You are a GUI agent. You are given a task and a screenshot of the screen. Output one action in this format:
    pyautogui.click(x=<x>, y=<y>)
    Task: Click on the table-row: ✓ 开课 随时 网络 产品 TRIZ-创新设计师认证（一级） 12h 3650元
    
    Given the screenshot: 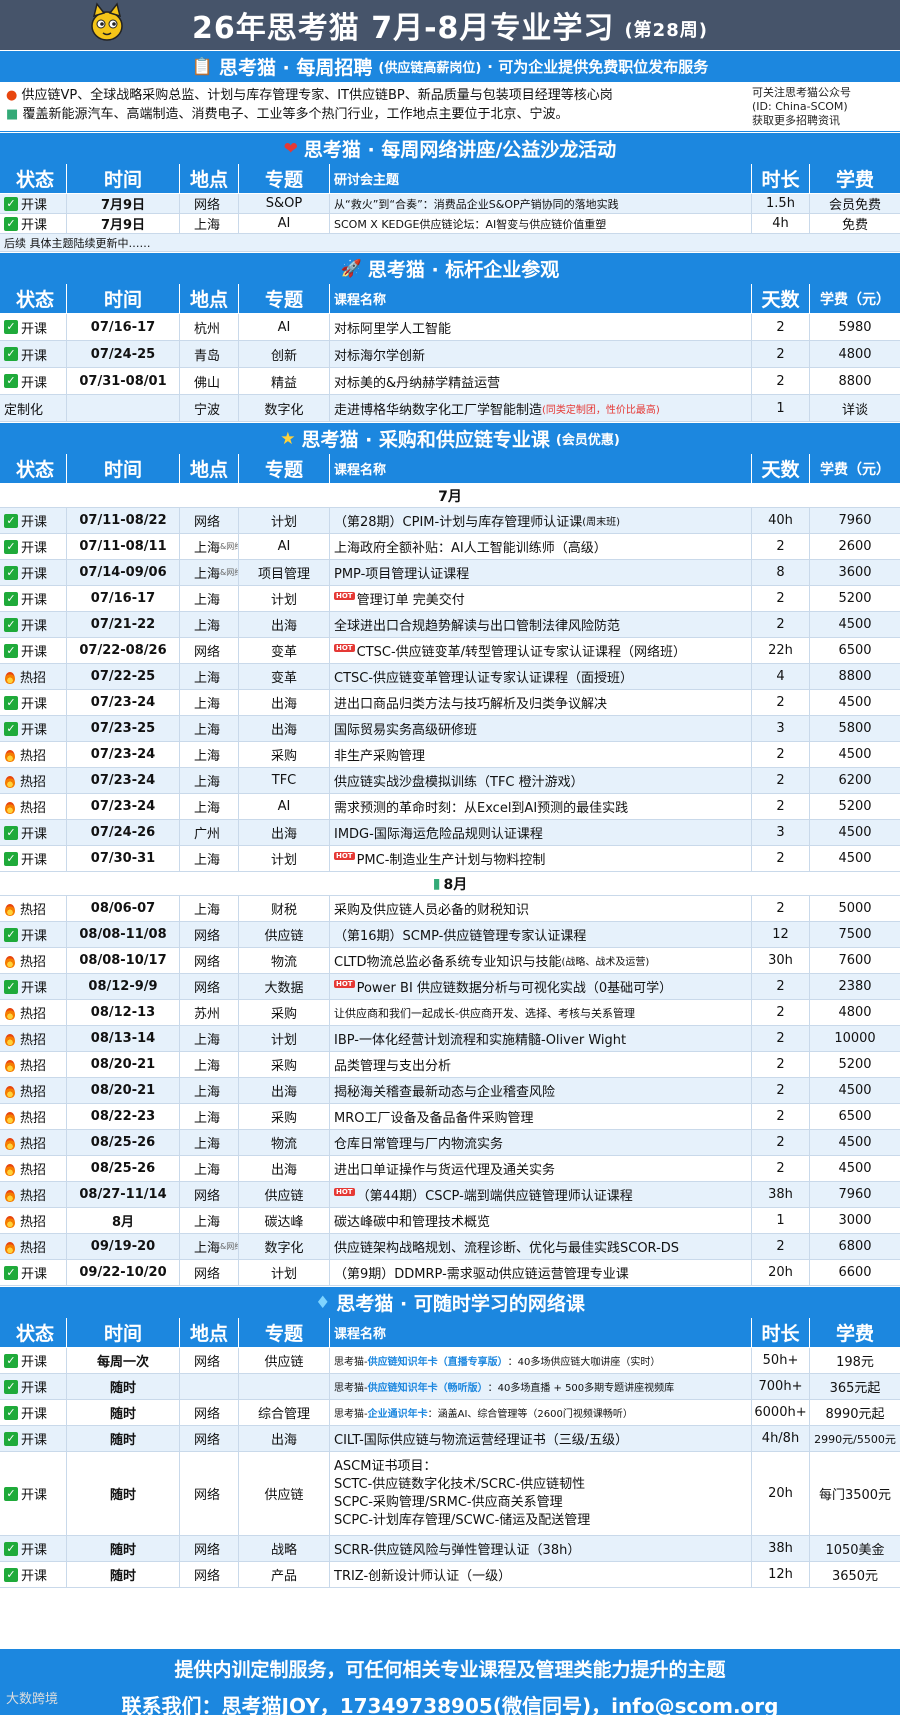 What is the action you would take?
    pyautogui.click(x=450, y=1575)
    